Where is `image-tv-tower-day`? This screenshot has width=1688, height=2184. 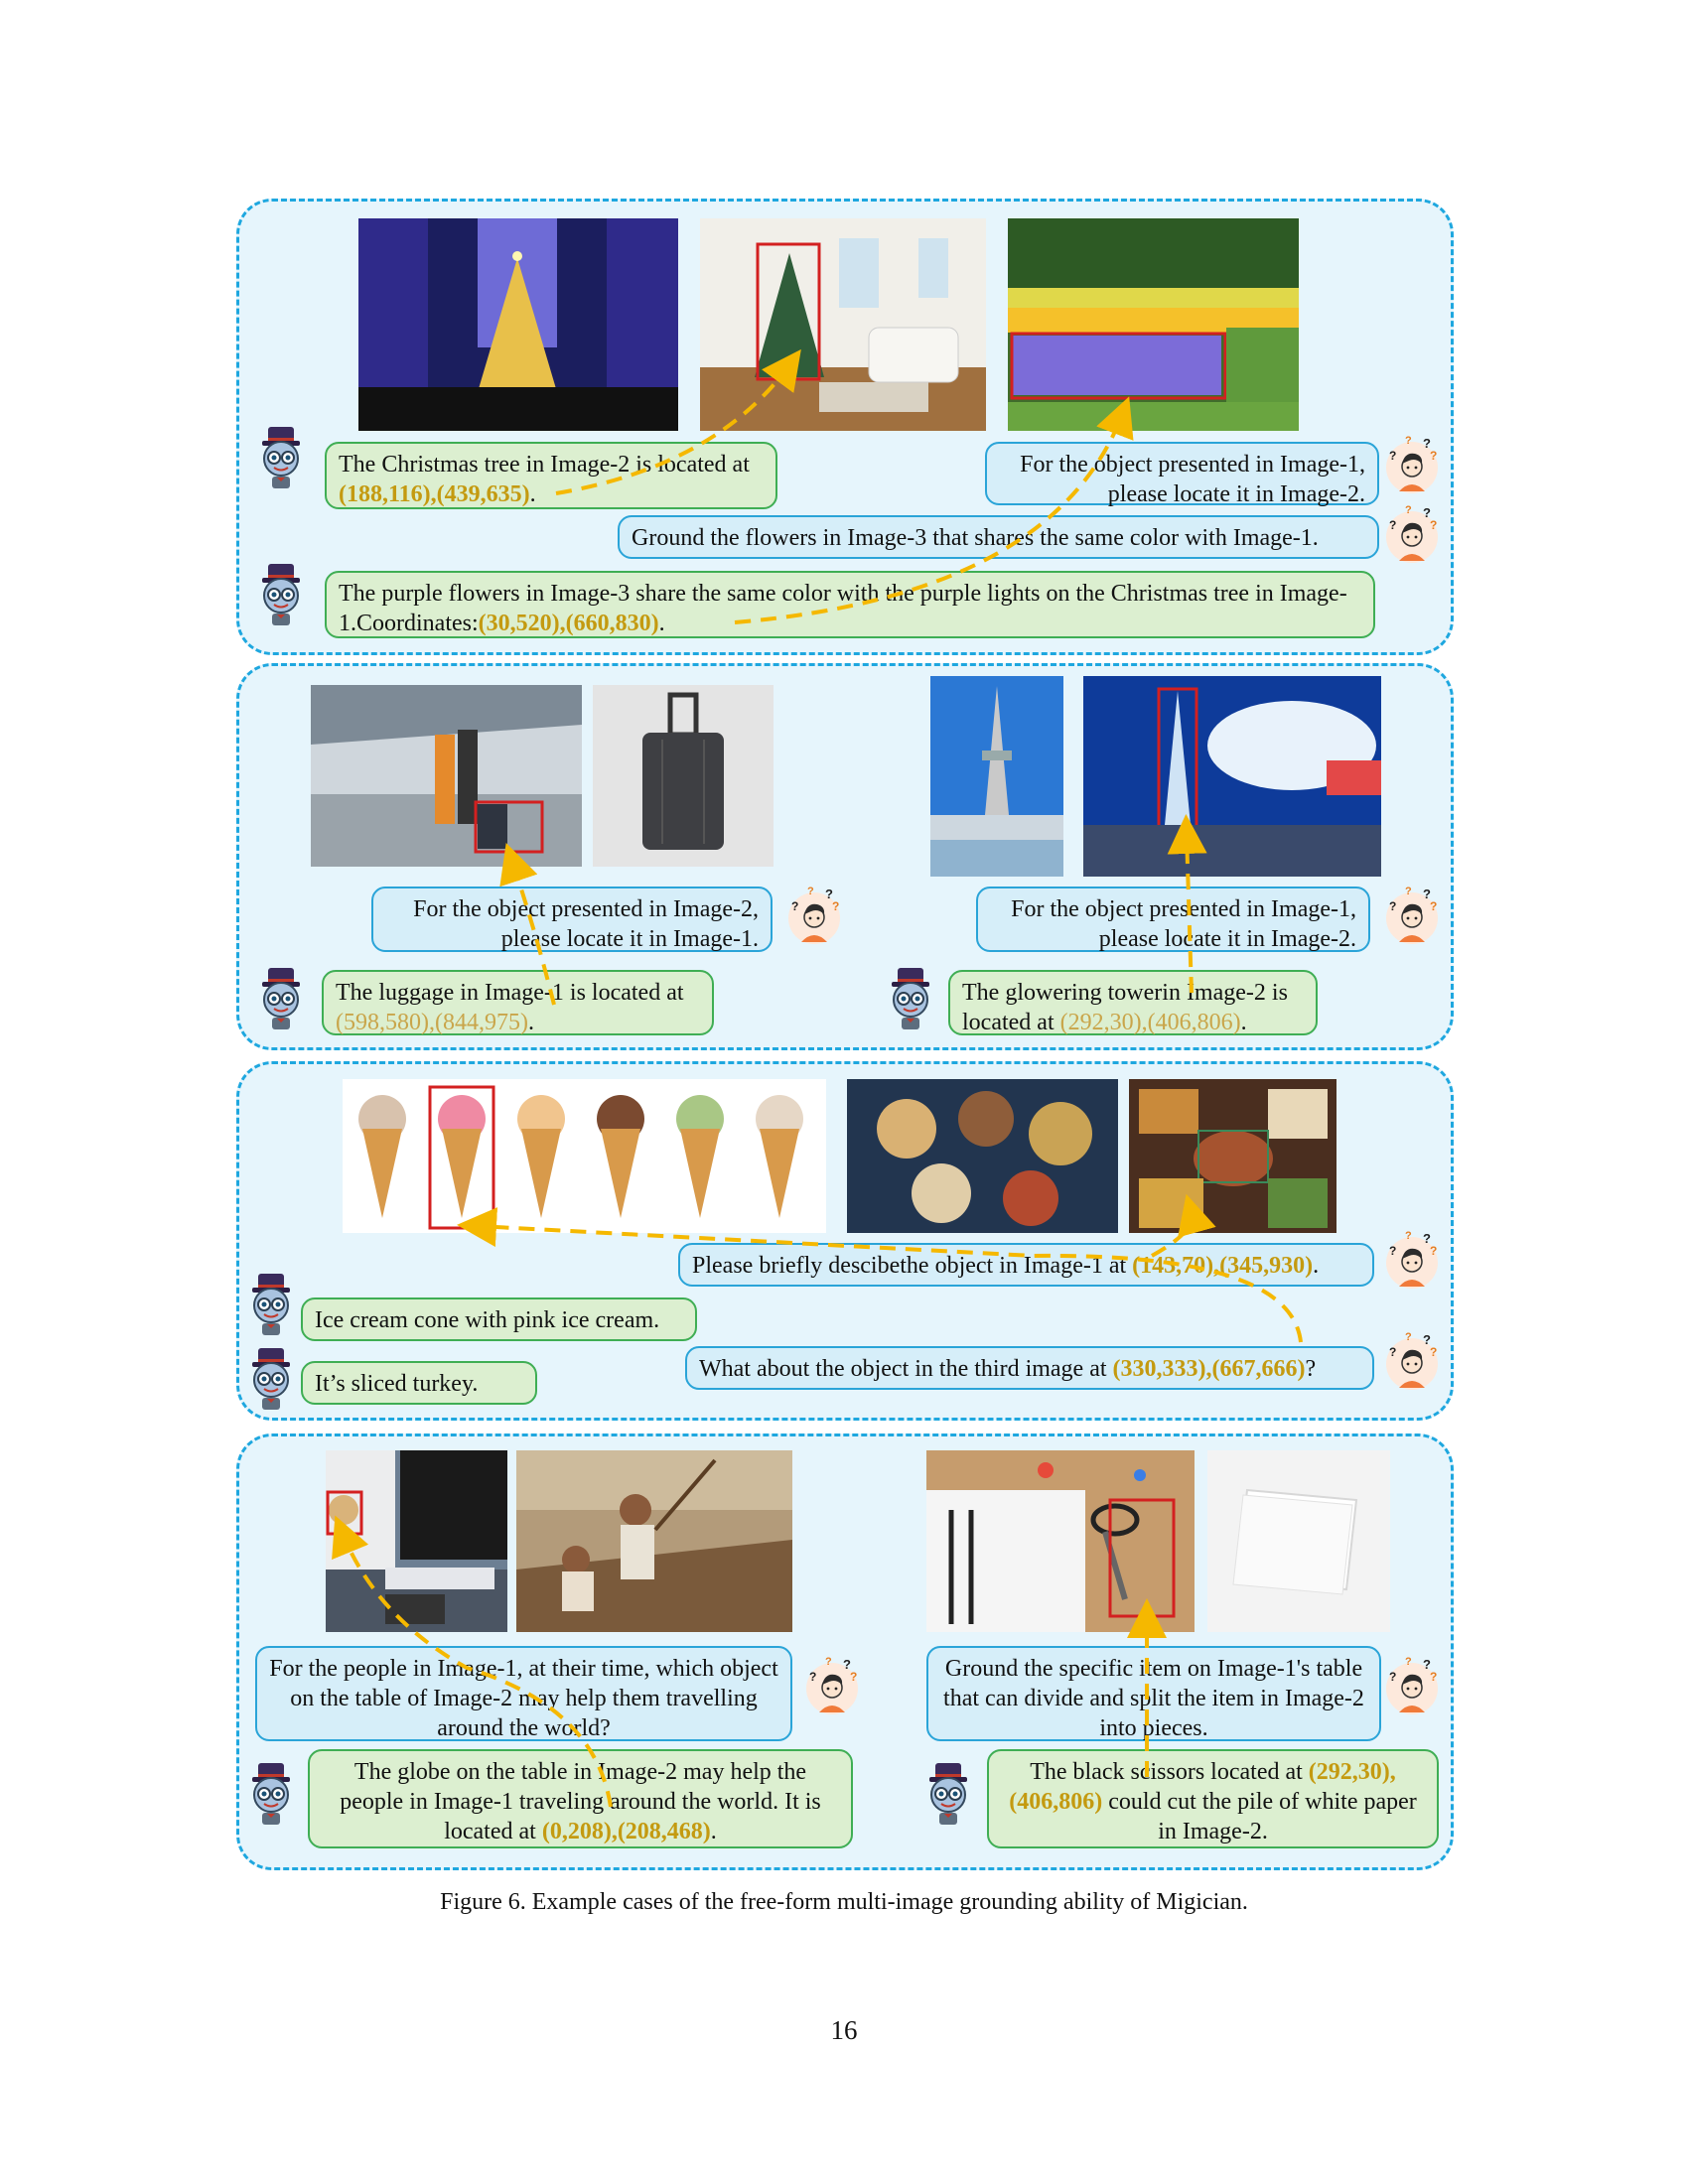 image-tv-tower-day is located at coordinates (996, 776).